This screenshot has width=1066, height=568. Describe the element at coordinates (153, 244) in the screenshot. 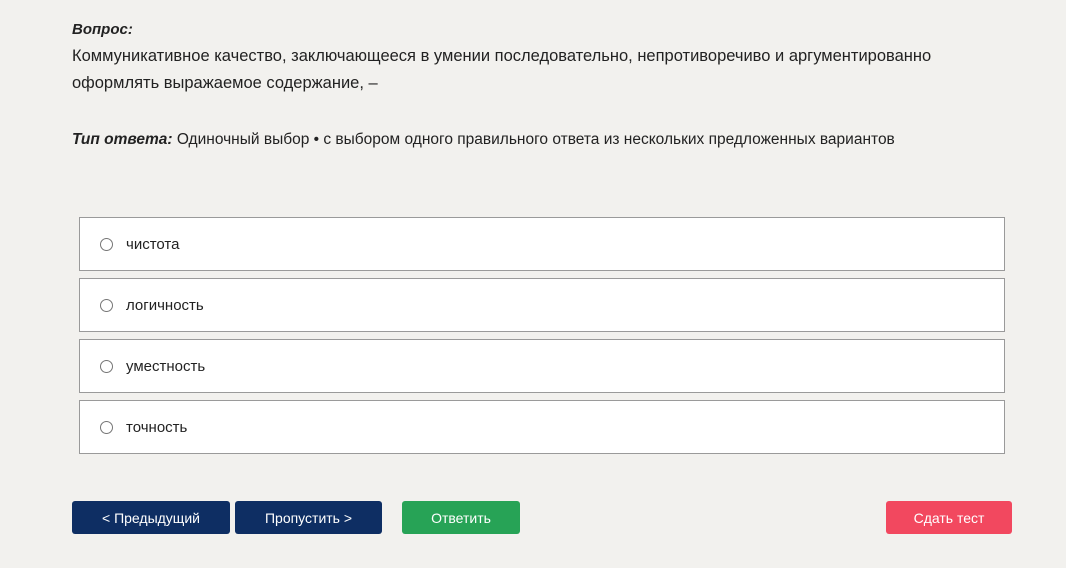

I see `option-label: чистота` at that location.